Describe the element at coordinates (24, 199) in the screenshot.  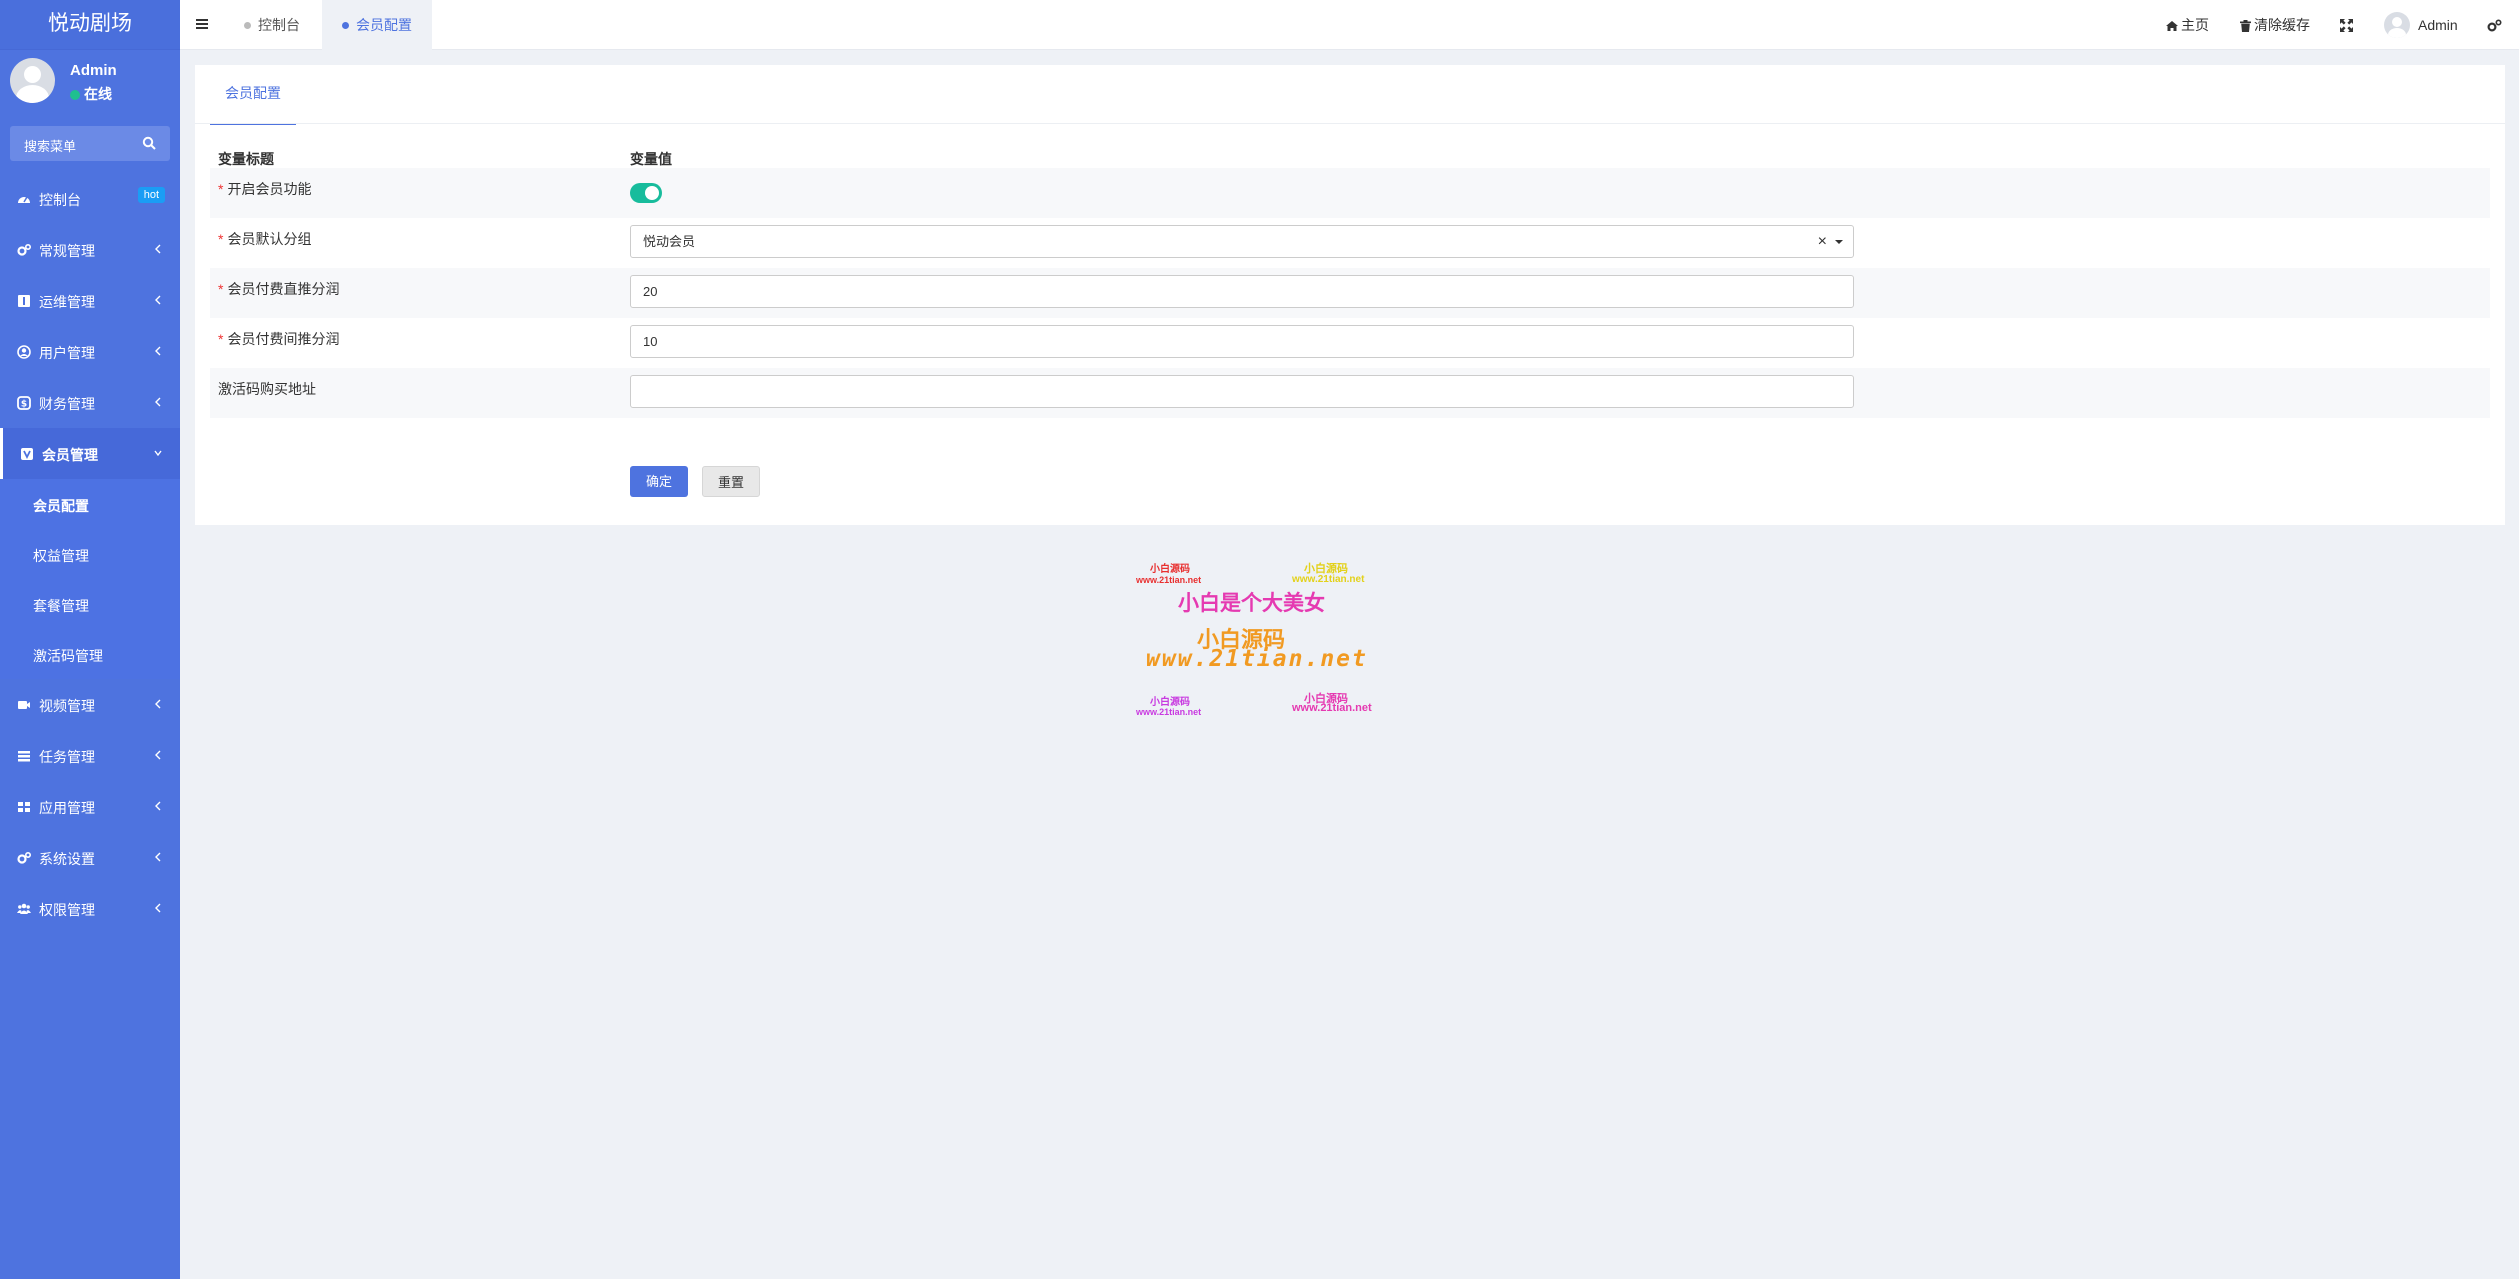
I see `dashboard-icon` at that location.